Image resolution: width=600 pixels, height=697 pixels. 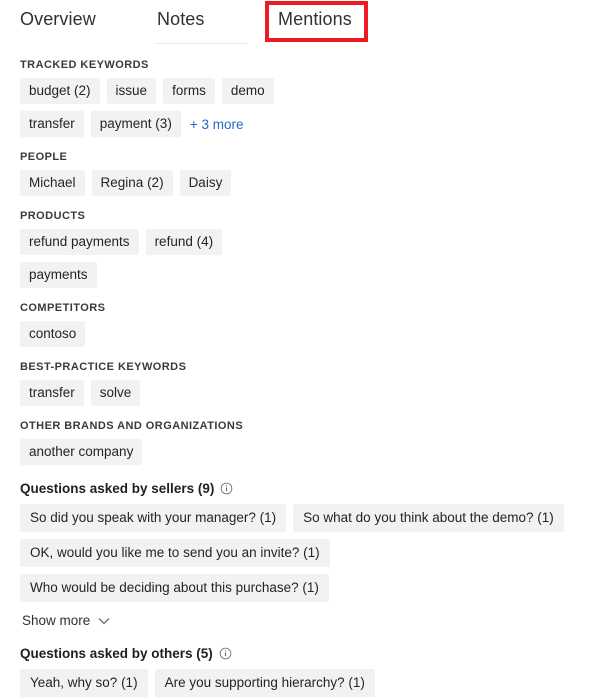 What do you see at coordinates (115, 393) in the screenshot?
I see `best-practice-chip: solve` at bounding box center [115, 393].